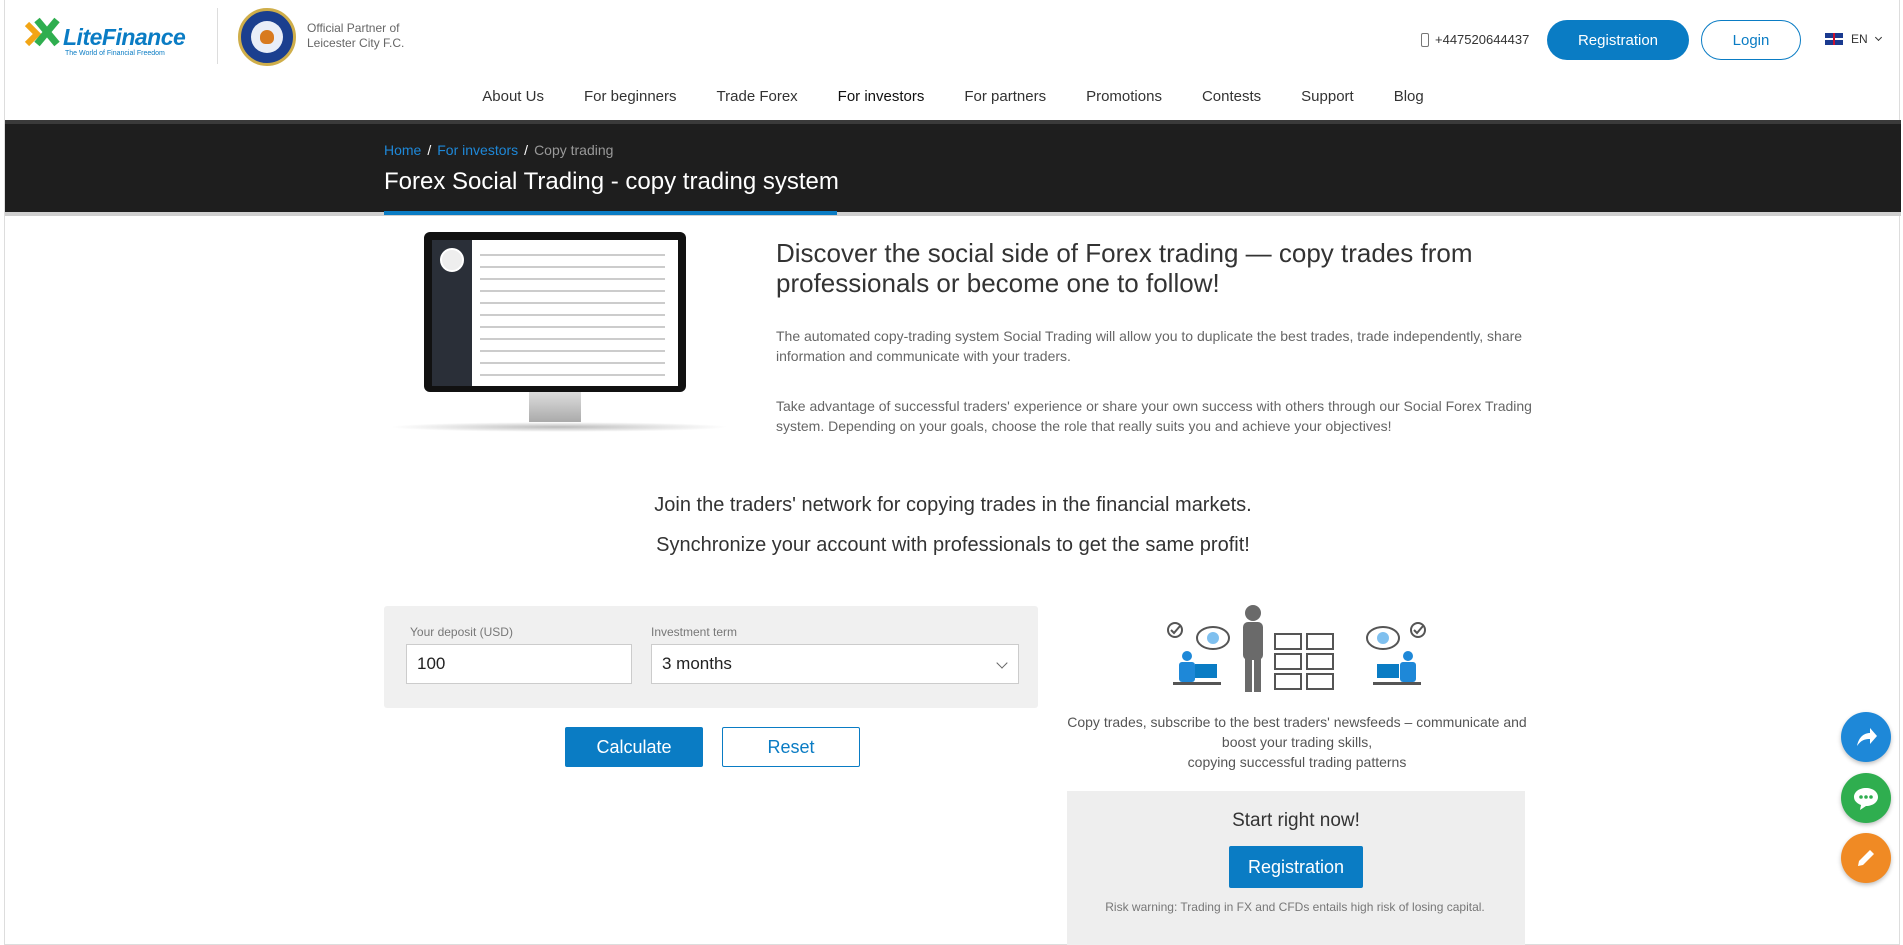  I want to click on traders-illustration, so click(1296, 648).